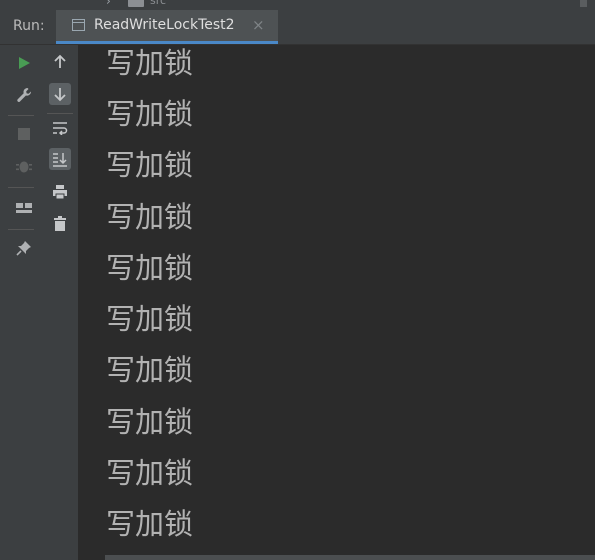 The width and height of the screenshot is (595, 560). What do you see at coordinates (158, 3) in the screenshot?
I see `folder-name: src` at bounding box center [158, 3].